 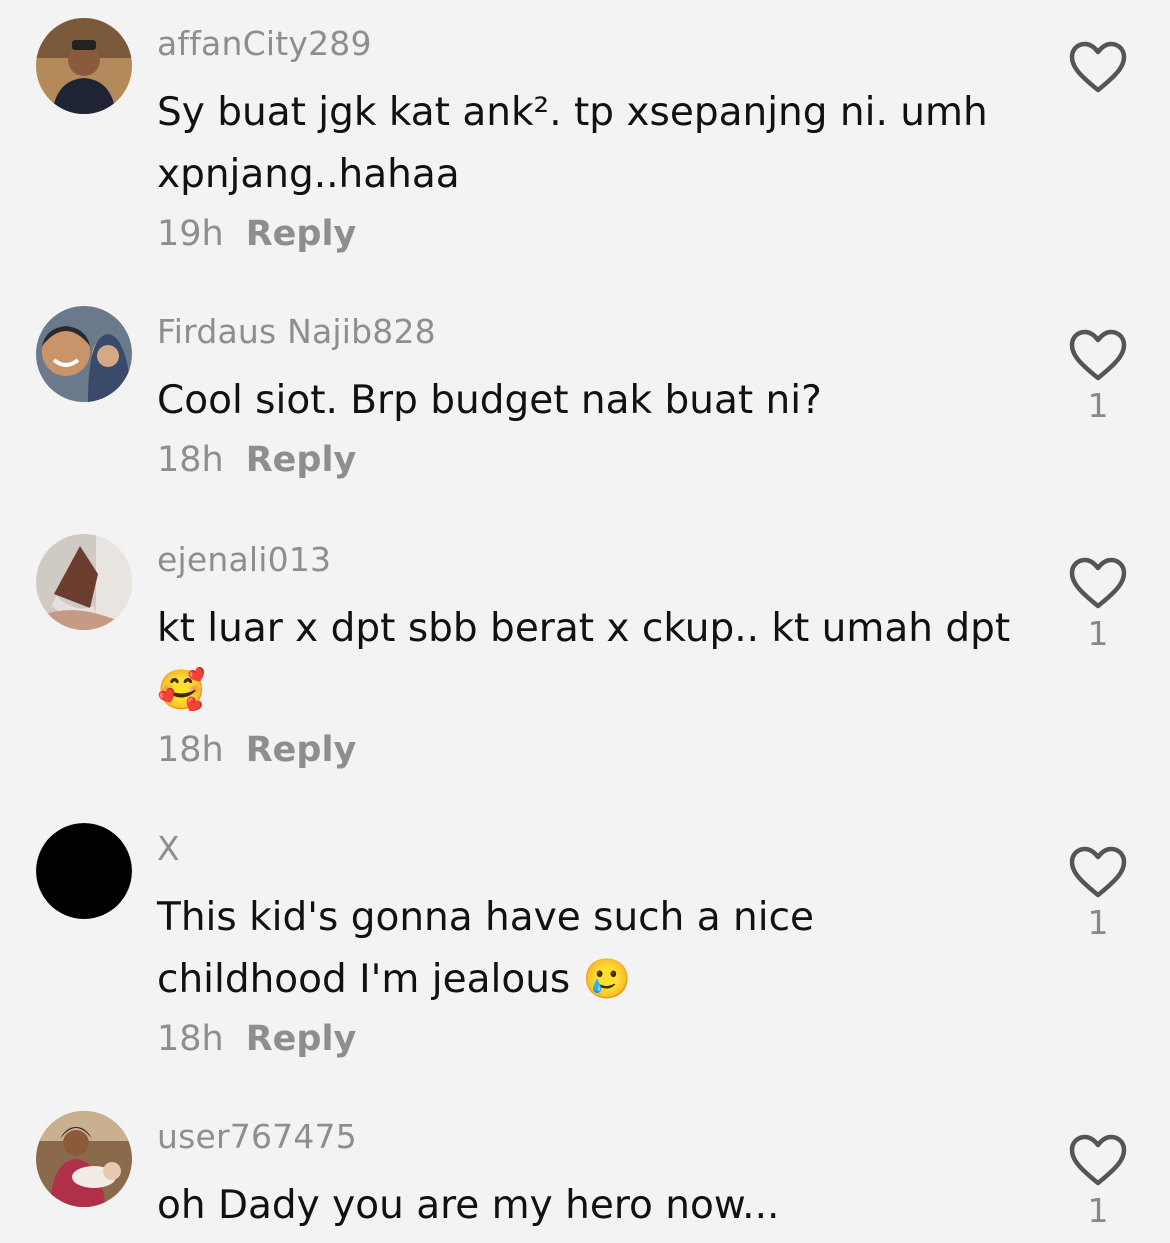 What do you see at coordinates (264, 43) in the screenshot?
I see `comment-username: affanCity289` at bounding box center [264, 43].